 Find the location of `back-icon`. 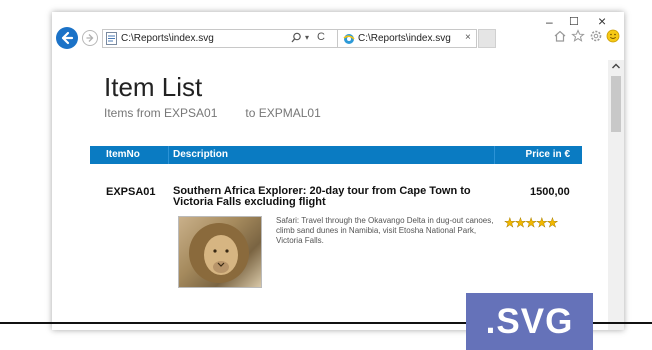

back-icon is located at coordinates (67, 38).